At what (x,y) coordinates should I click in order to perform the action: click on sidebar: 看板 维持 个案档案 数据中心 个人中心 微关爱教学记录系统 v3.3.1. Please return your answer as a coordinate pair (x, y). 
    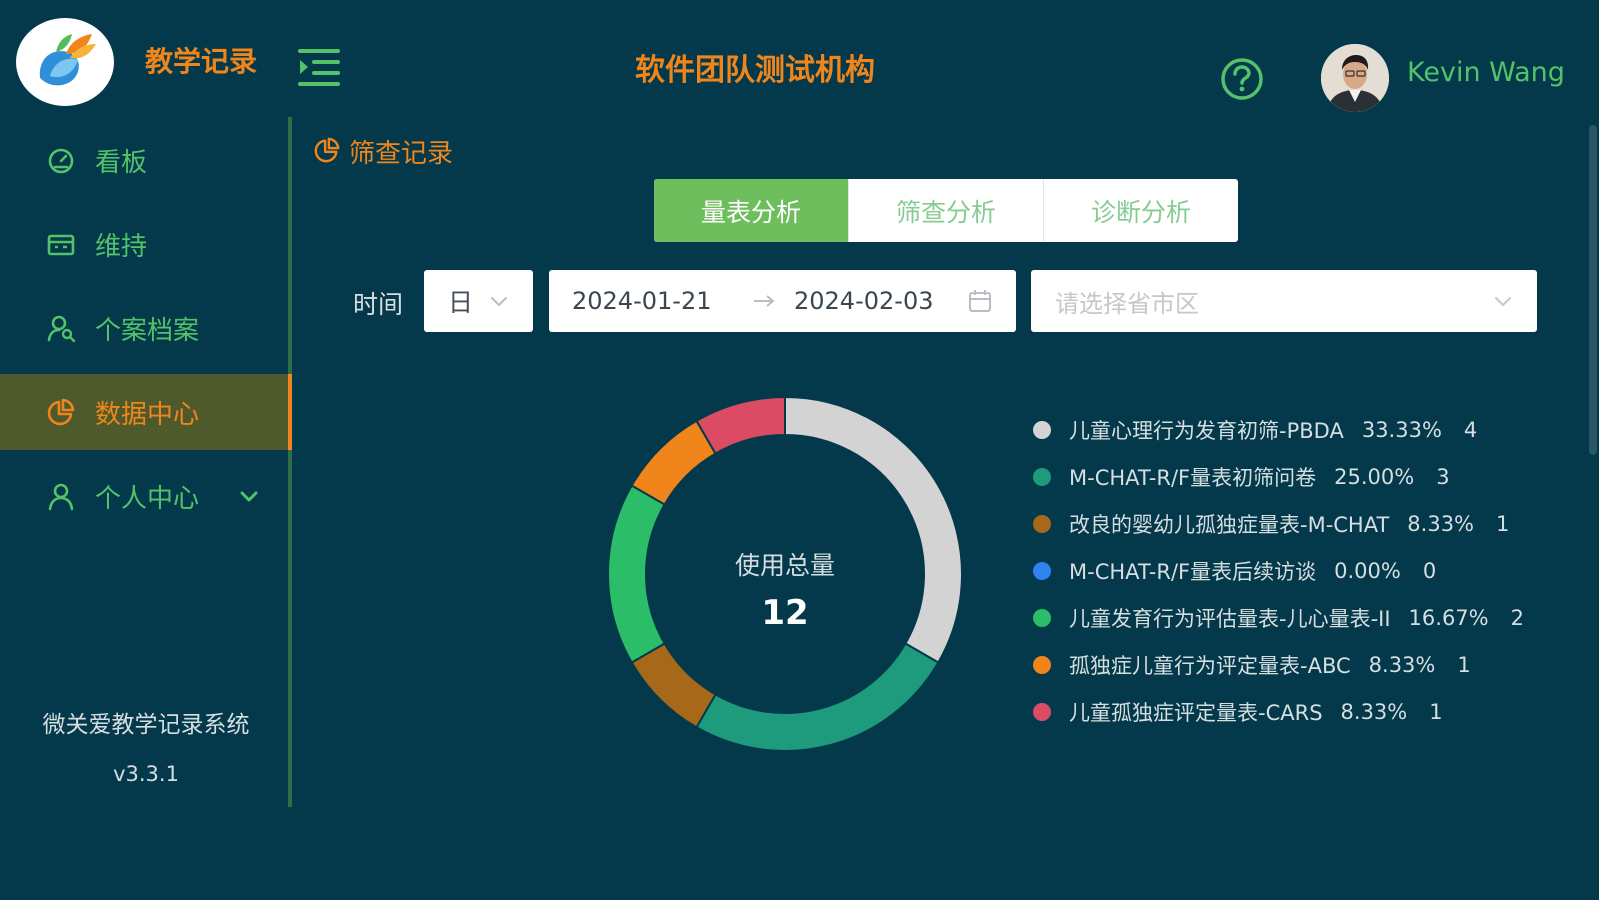
    Looking at the image, I should click on (146, 462).